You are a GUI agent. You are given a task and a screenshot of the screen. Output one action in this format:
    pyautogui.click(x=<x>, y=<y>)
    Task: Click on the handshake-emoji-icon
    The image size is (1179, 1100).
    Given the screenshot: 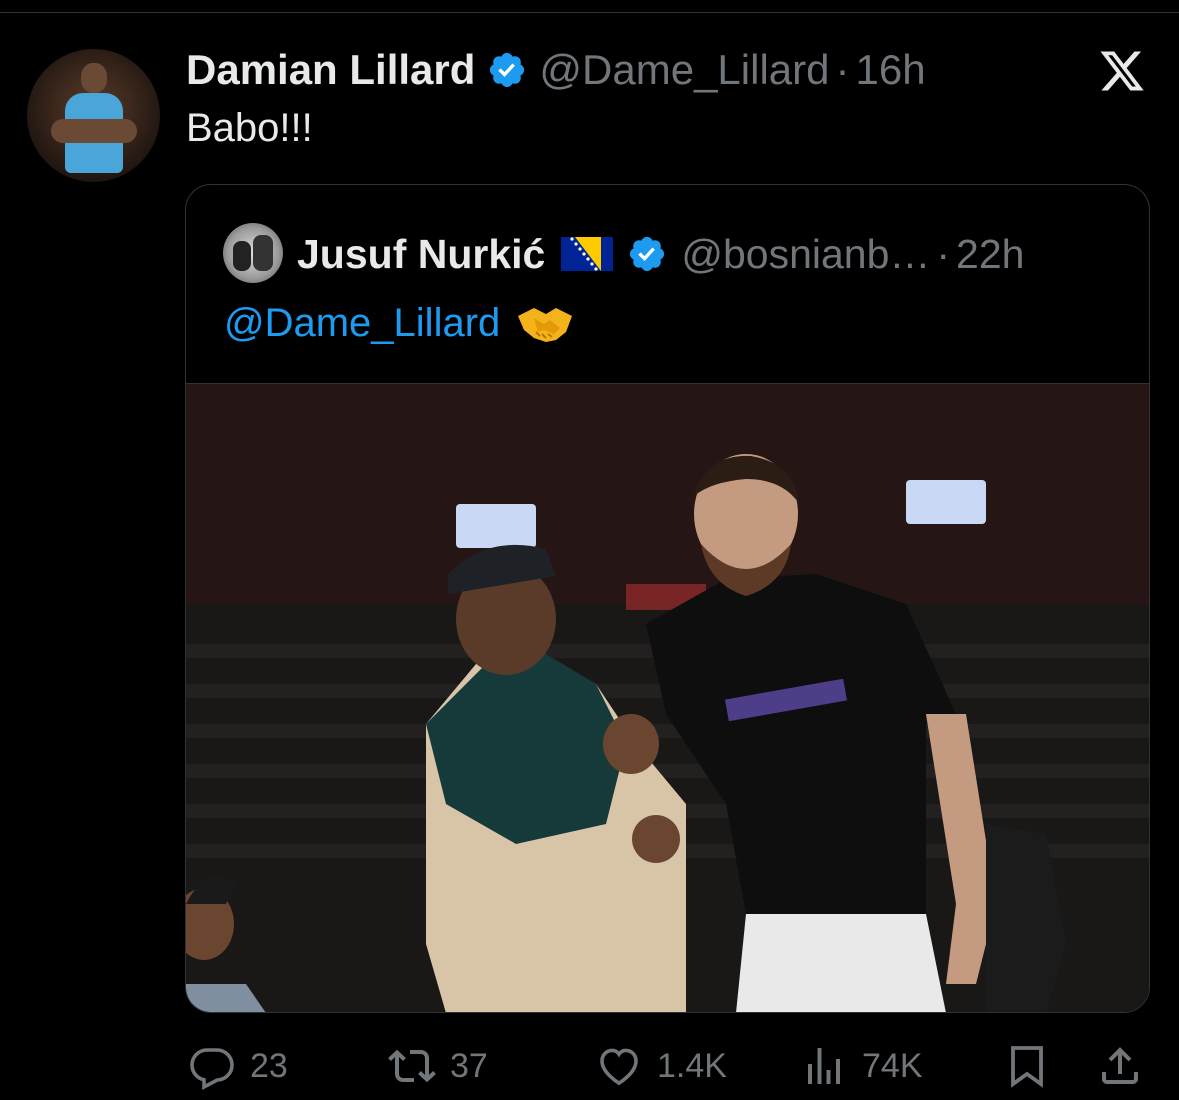 What is the action you would take?
    pyautogui.click(x=545, y=324)
    